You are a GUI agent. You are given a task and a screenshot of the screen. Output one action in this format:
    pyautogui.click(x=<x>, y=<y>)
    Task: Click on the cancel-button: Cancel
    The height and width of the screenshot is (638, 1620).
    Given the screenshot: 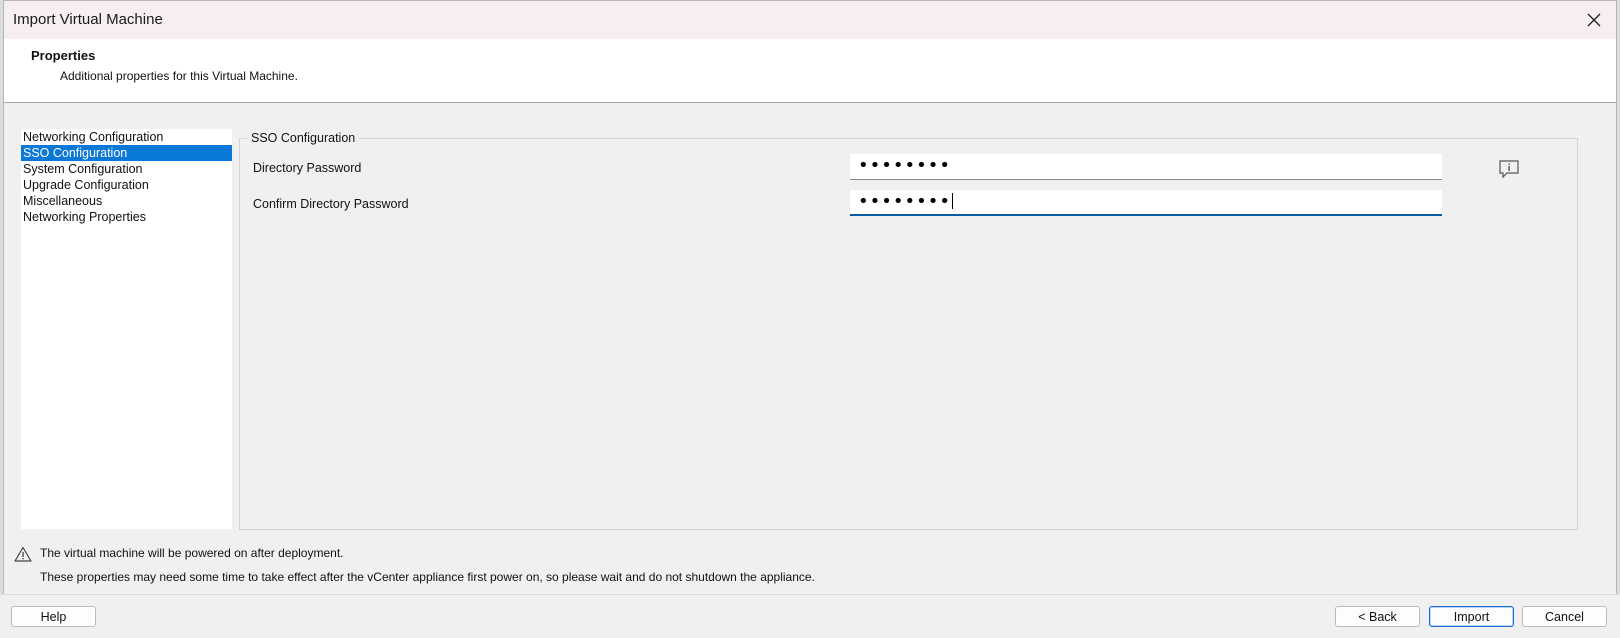 What is the action you would take?
    pyautogui.click(x=1564, y=616)
    